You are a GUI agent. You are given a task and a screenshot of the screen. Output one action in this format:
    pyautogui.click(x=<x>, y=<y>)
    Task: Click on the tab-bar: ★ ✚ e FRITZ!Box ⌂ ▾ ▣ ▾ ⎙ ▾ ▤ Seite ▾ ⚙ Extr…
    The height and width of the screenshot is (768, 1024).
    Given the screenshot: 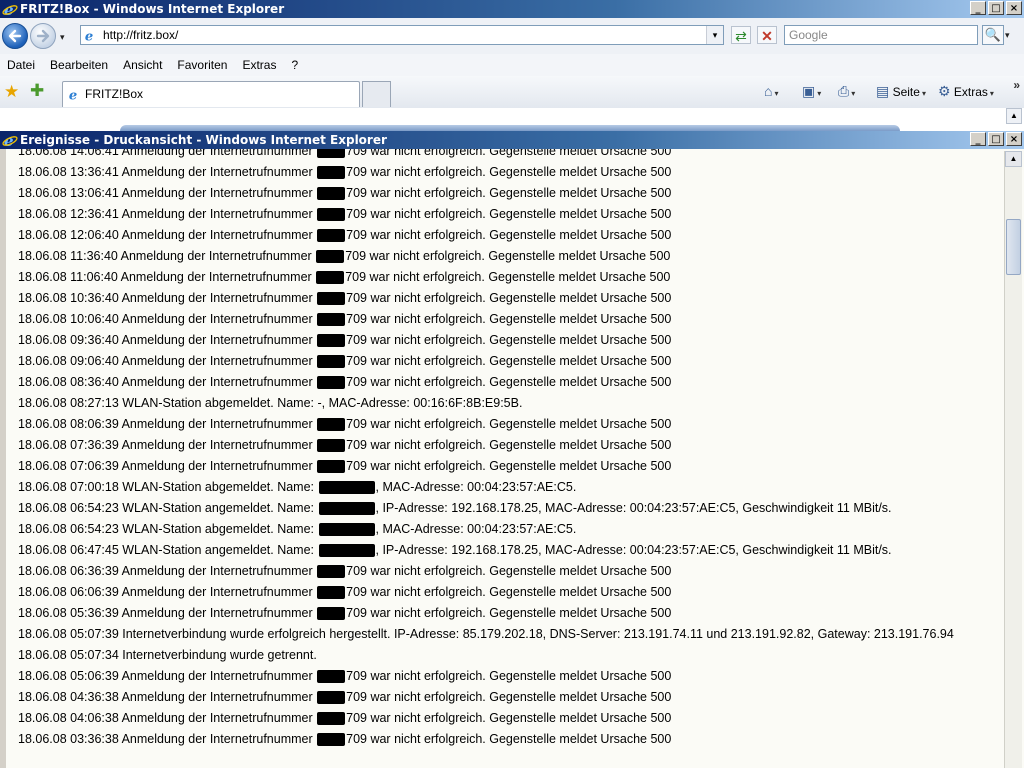 What is the action you would take?
    pyautogui.click(x=512, y=92)
    